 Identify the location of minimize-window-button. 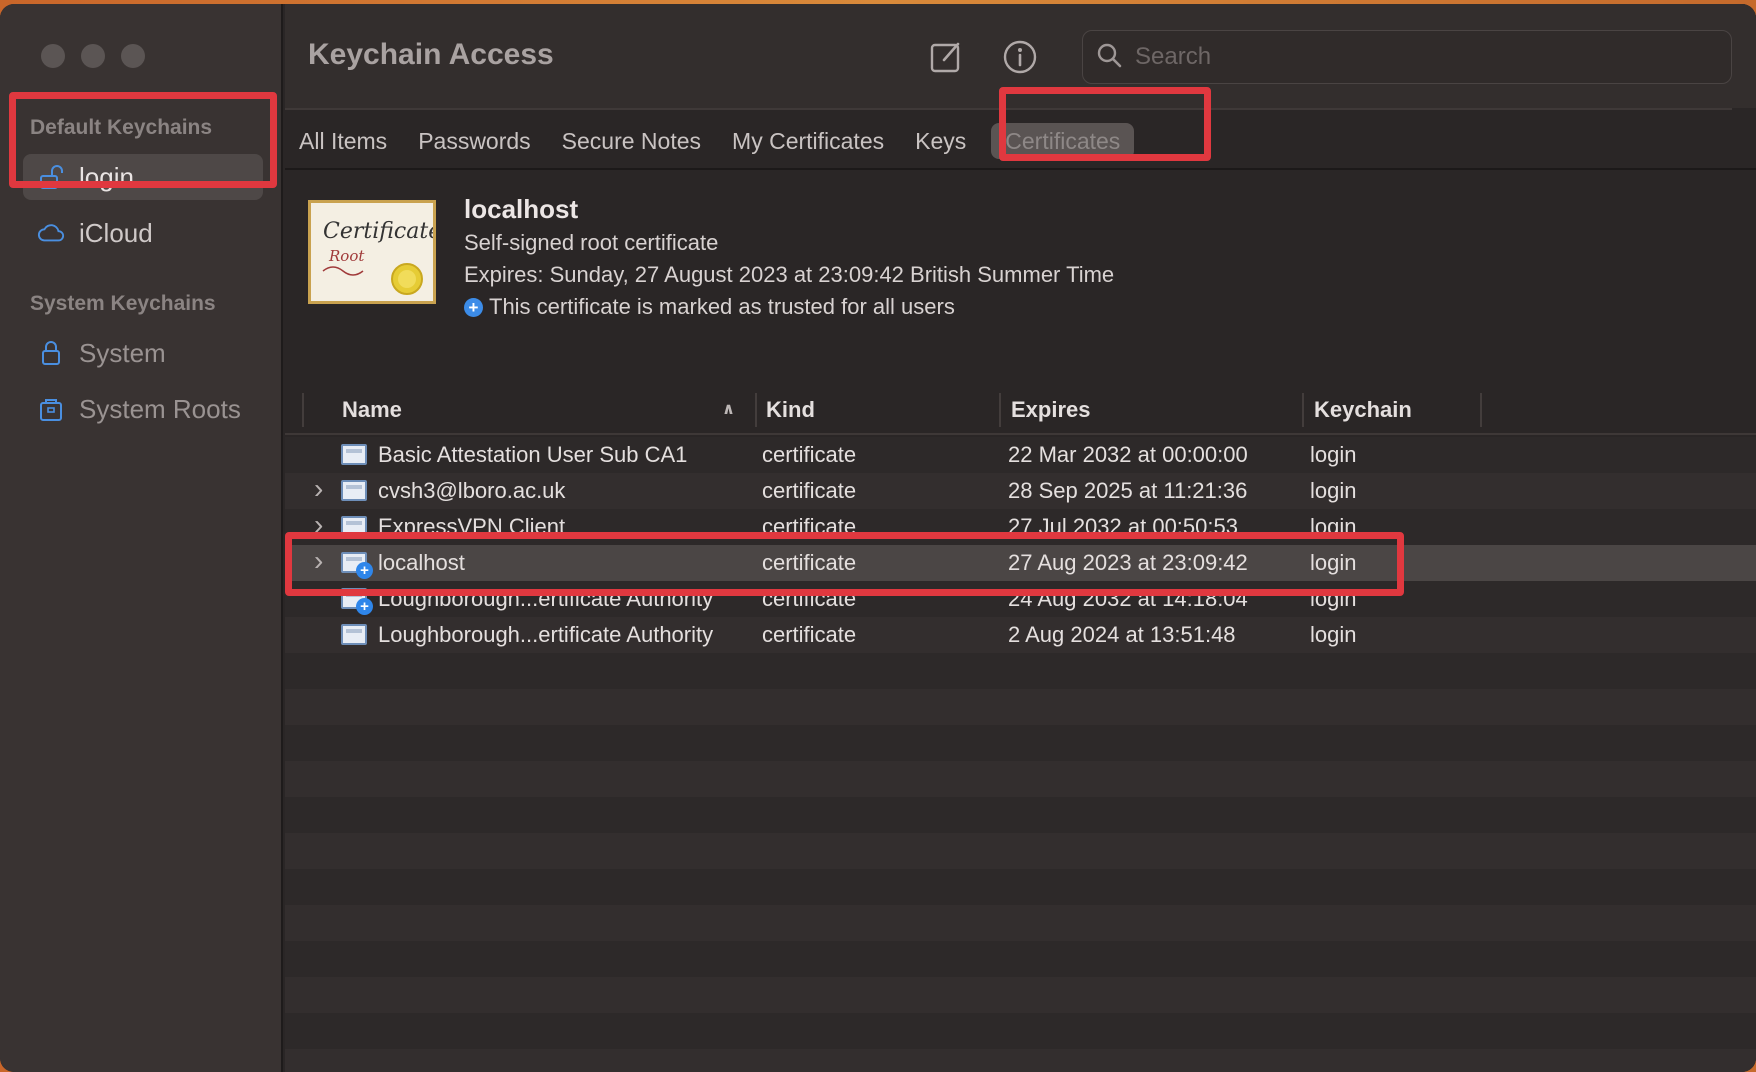
(93, 56).